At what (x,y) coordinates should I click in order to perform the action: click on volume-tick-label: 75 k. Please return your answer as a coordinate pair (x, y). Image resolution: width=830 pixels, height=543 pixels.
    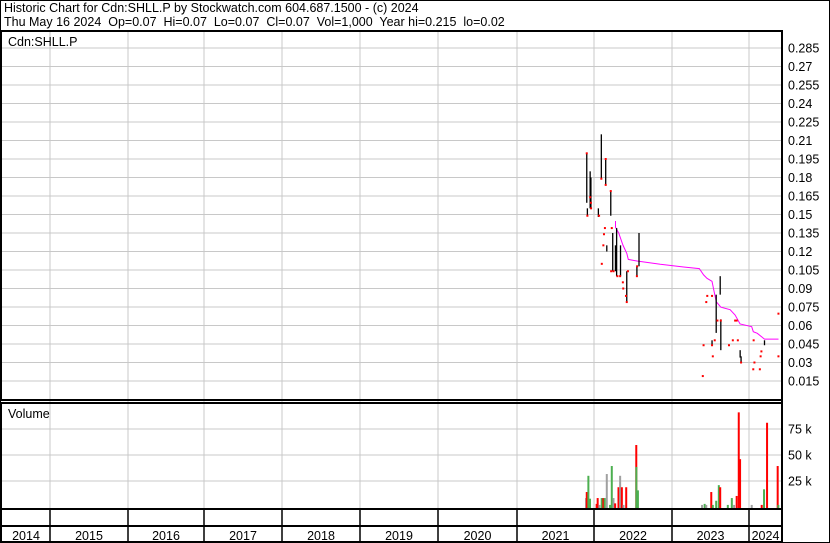
    Looking at the image, I should click on (800, 430).